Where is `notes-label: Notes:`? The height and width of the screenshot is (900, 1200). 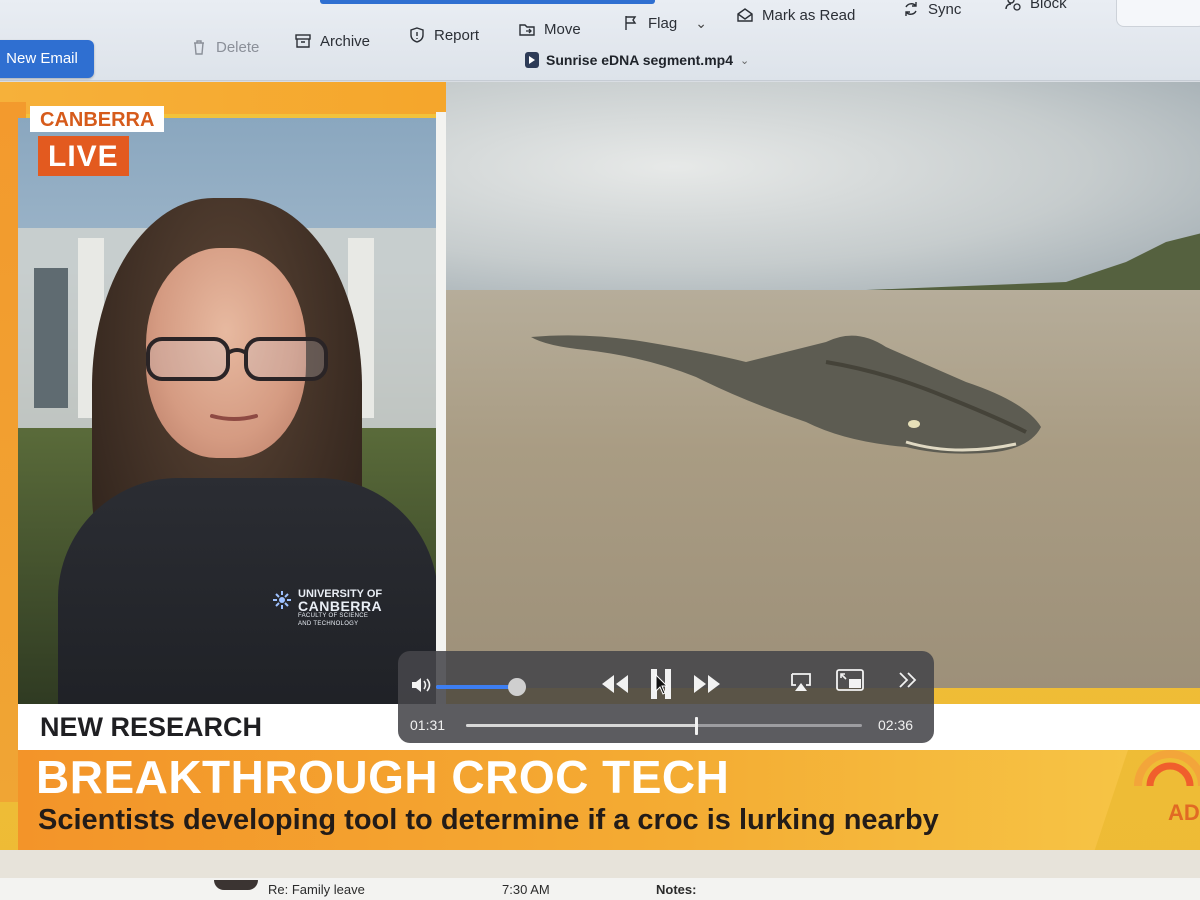
notes-label: Notes: is located at coordinates (676, 889).